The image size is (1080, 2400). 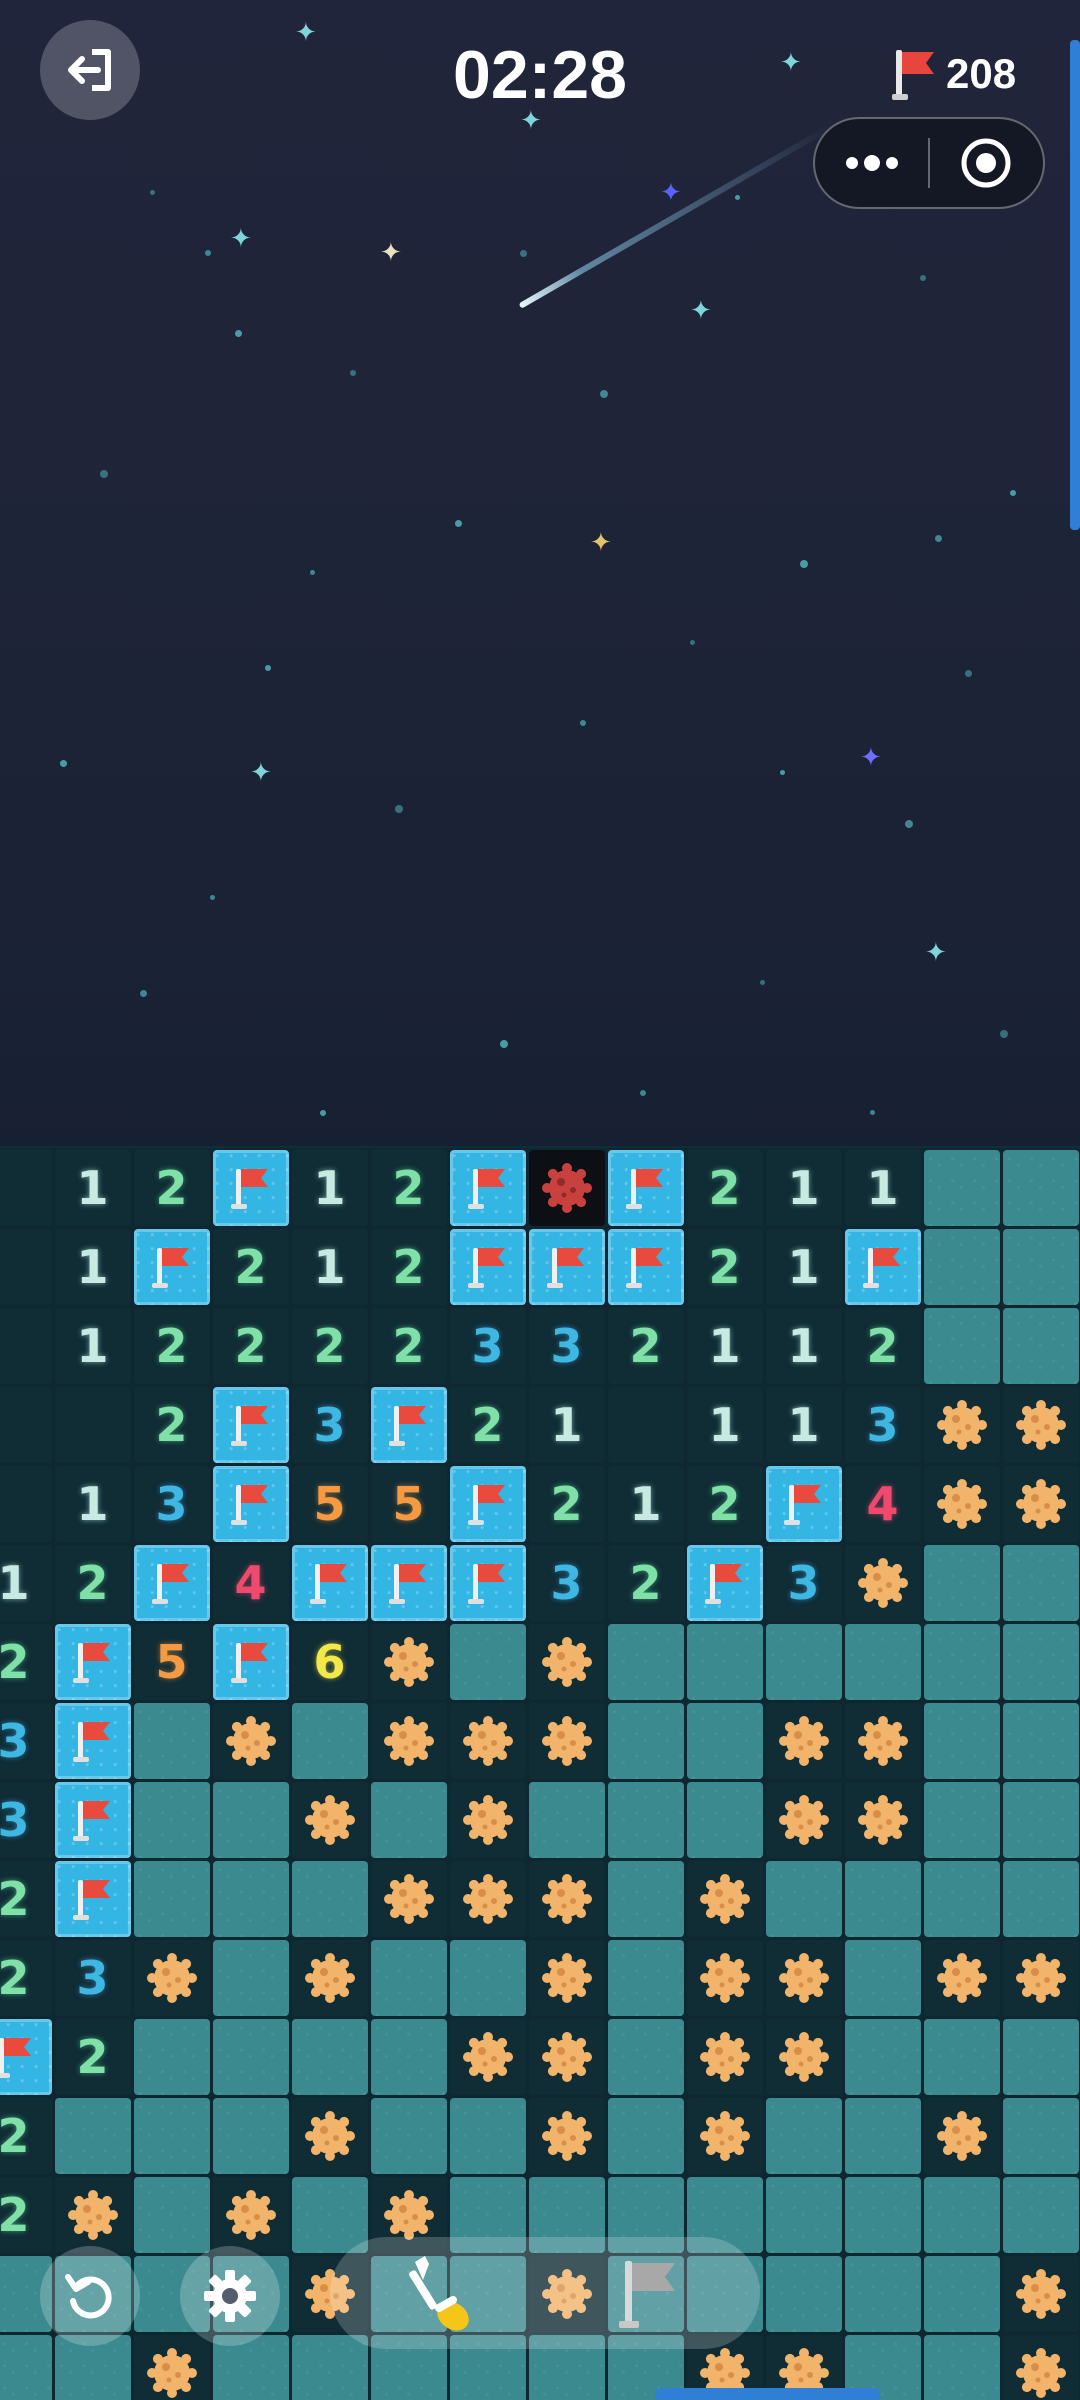 I want to click on dig-tool-button, so click(x=440, y=2294).